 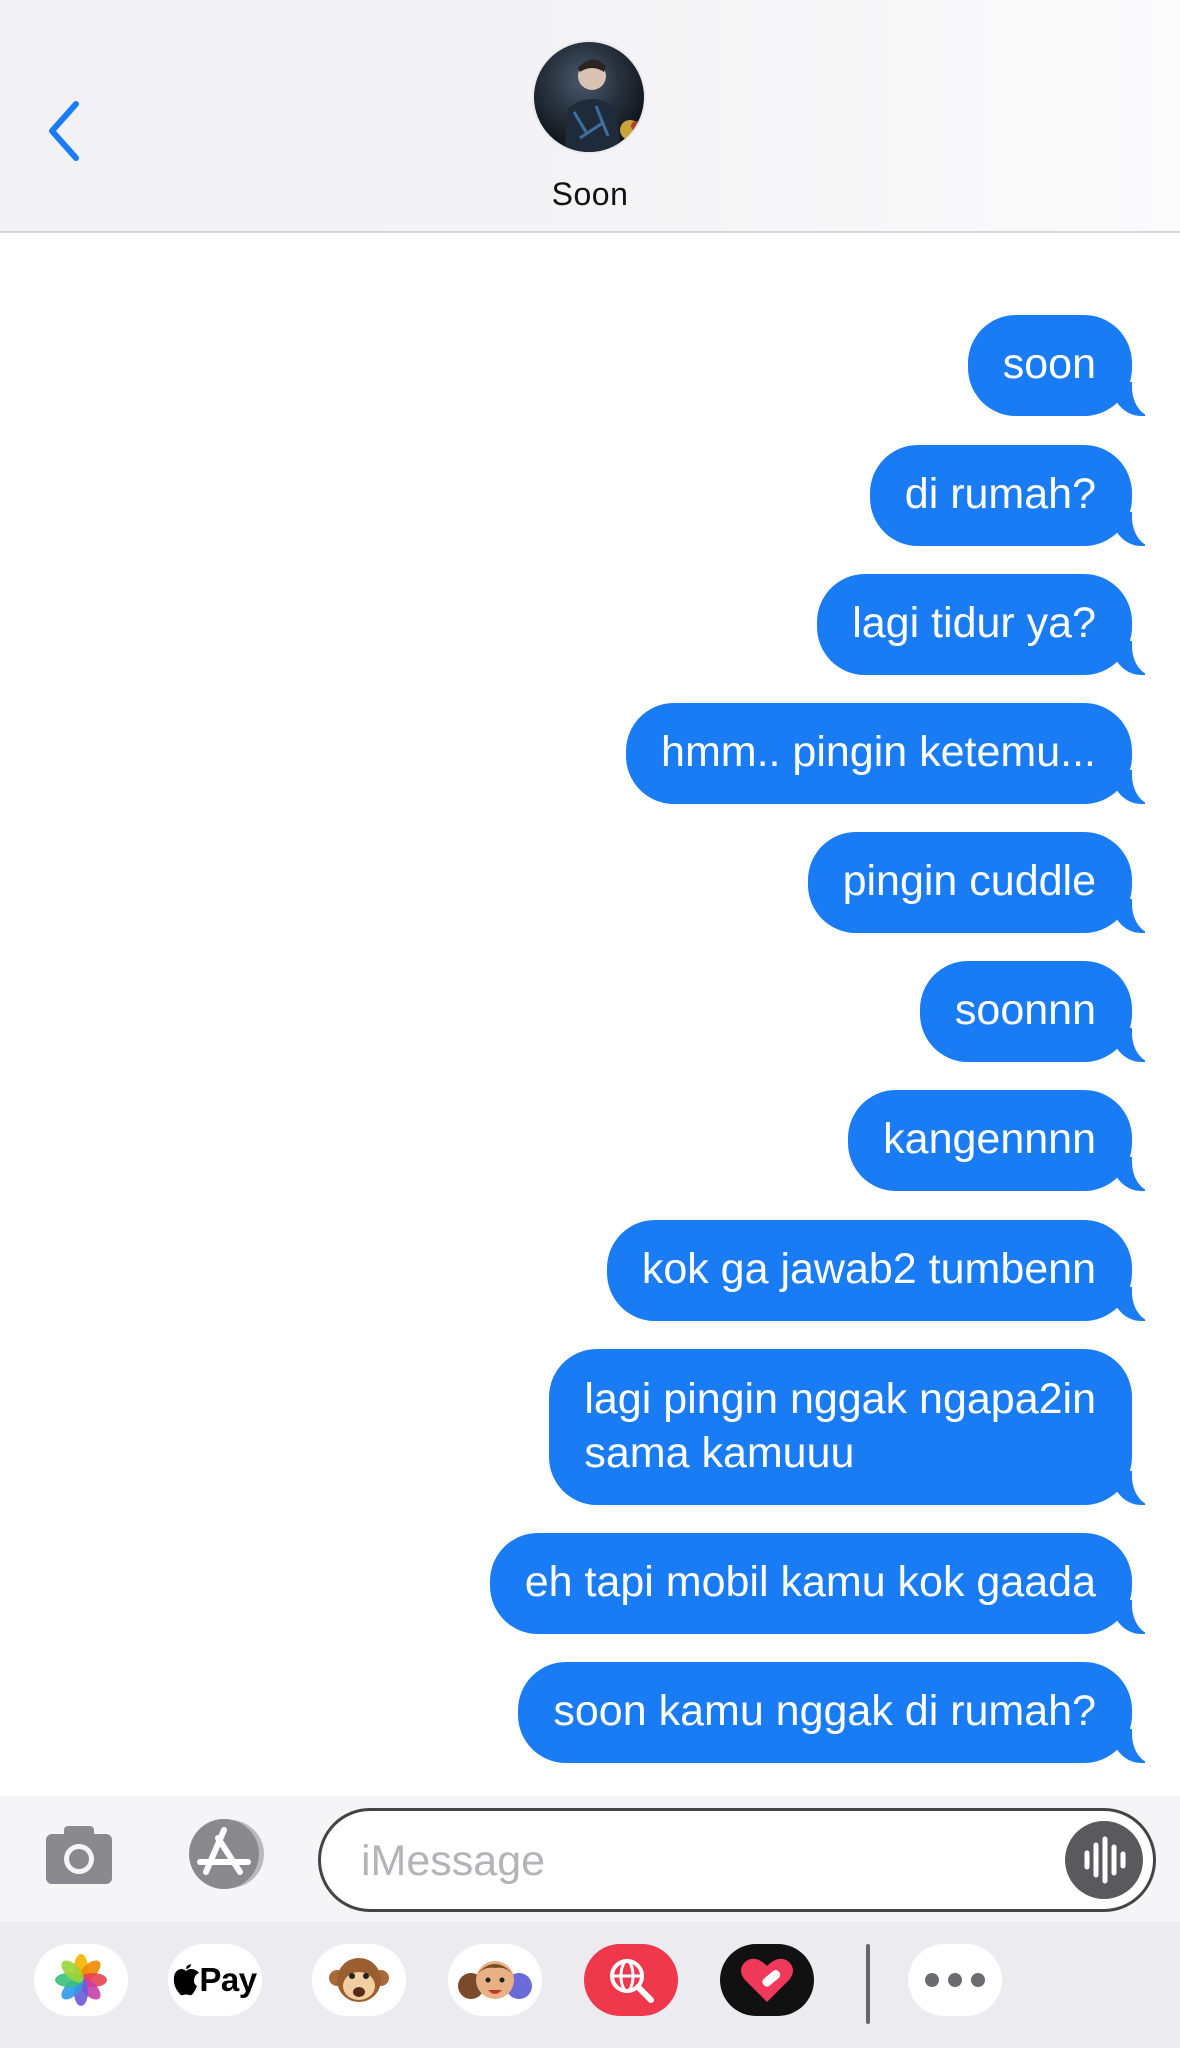 I want to click on message-bubble: pingin cuddle, so click(x=985, y=883).